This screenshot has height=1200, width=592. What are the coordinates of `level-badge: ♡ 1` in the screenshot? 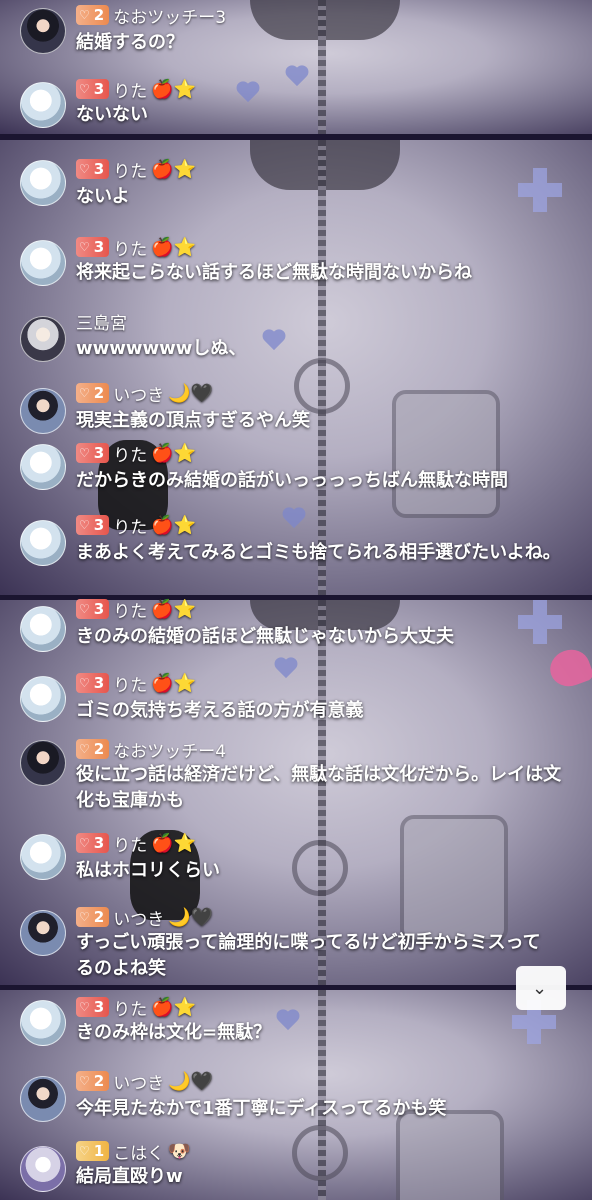 It's located at (93, 1151).